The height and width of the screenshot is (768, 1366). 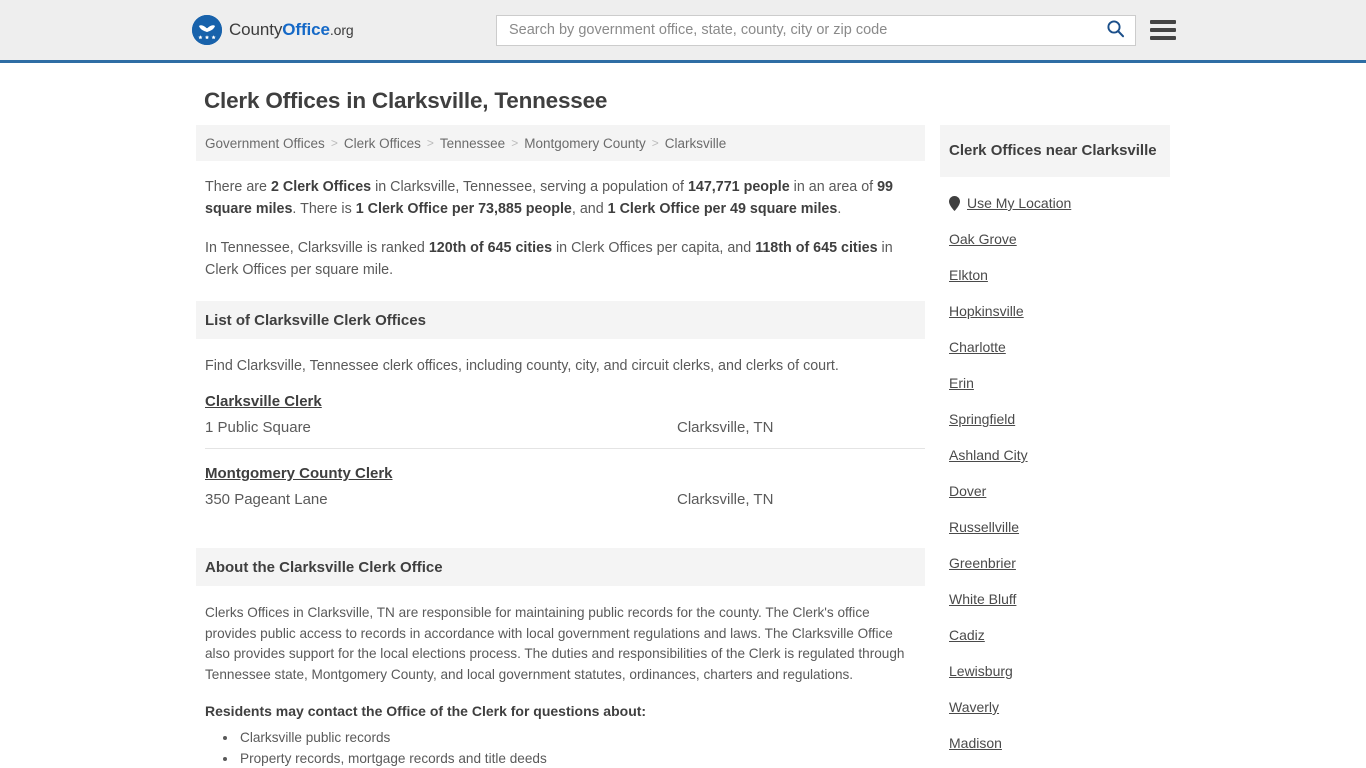 What do you see at coordinates (974, 707) in the screenshot?
I see `nearby-city-link: Waverly` at bounding box center [974, 707].